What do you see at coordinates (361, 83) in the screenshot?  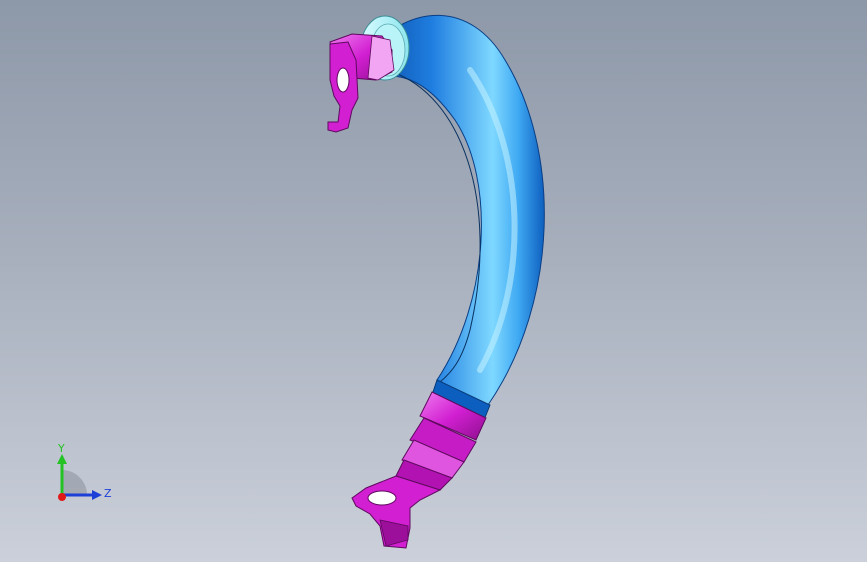 I see `top-fitting` at bounding box center [361, 83].